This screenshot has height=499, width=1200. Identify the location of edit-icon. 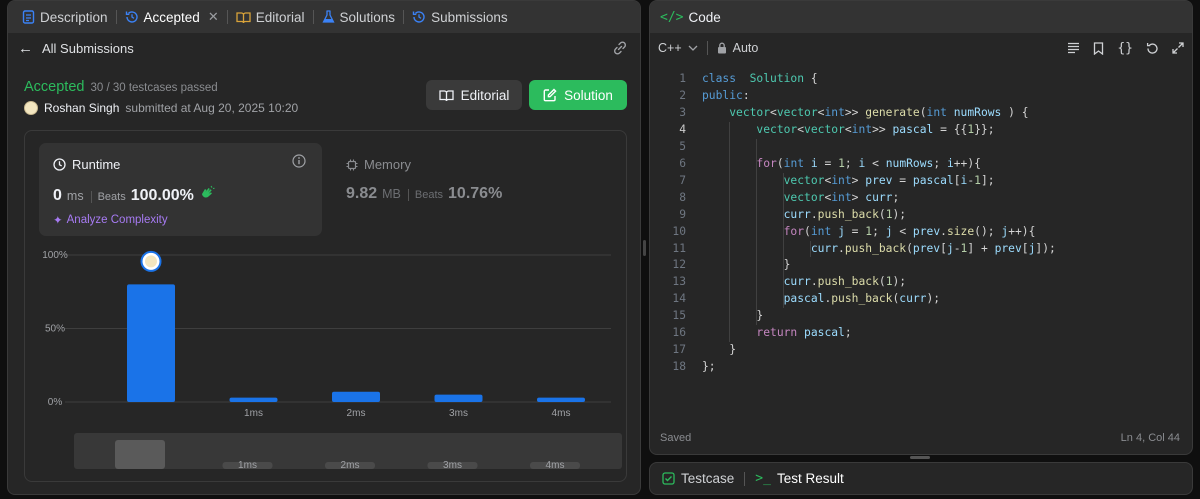
(550, 95).